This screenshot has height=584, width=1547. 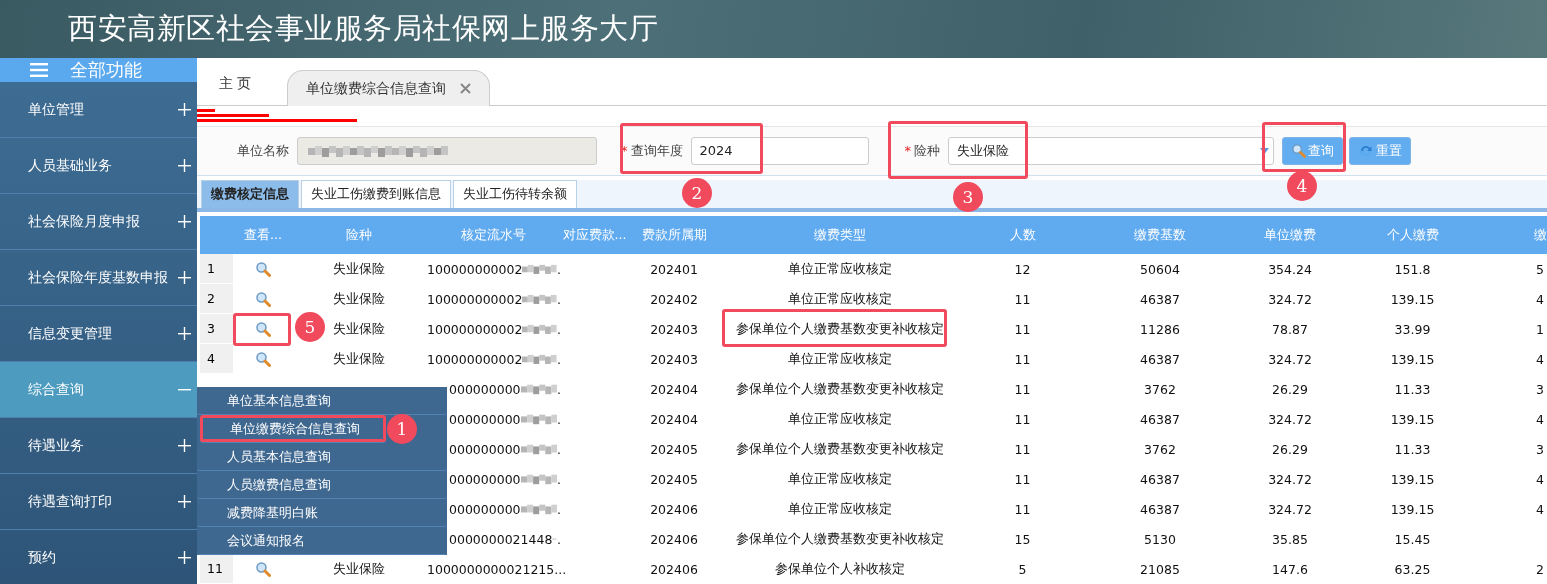 I want to click on submenu-item: 减费降基明白账, so click(x=322, y=513).